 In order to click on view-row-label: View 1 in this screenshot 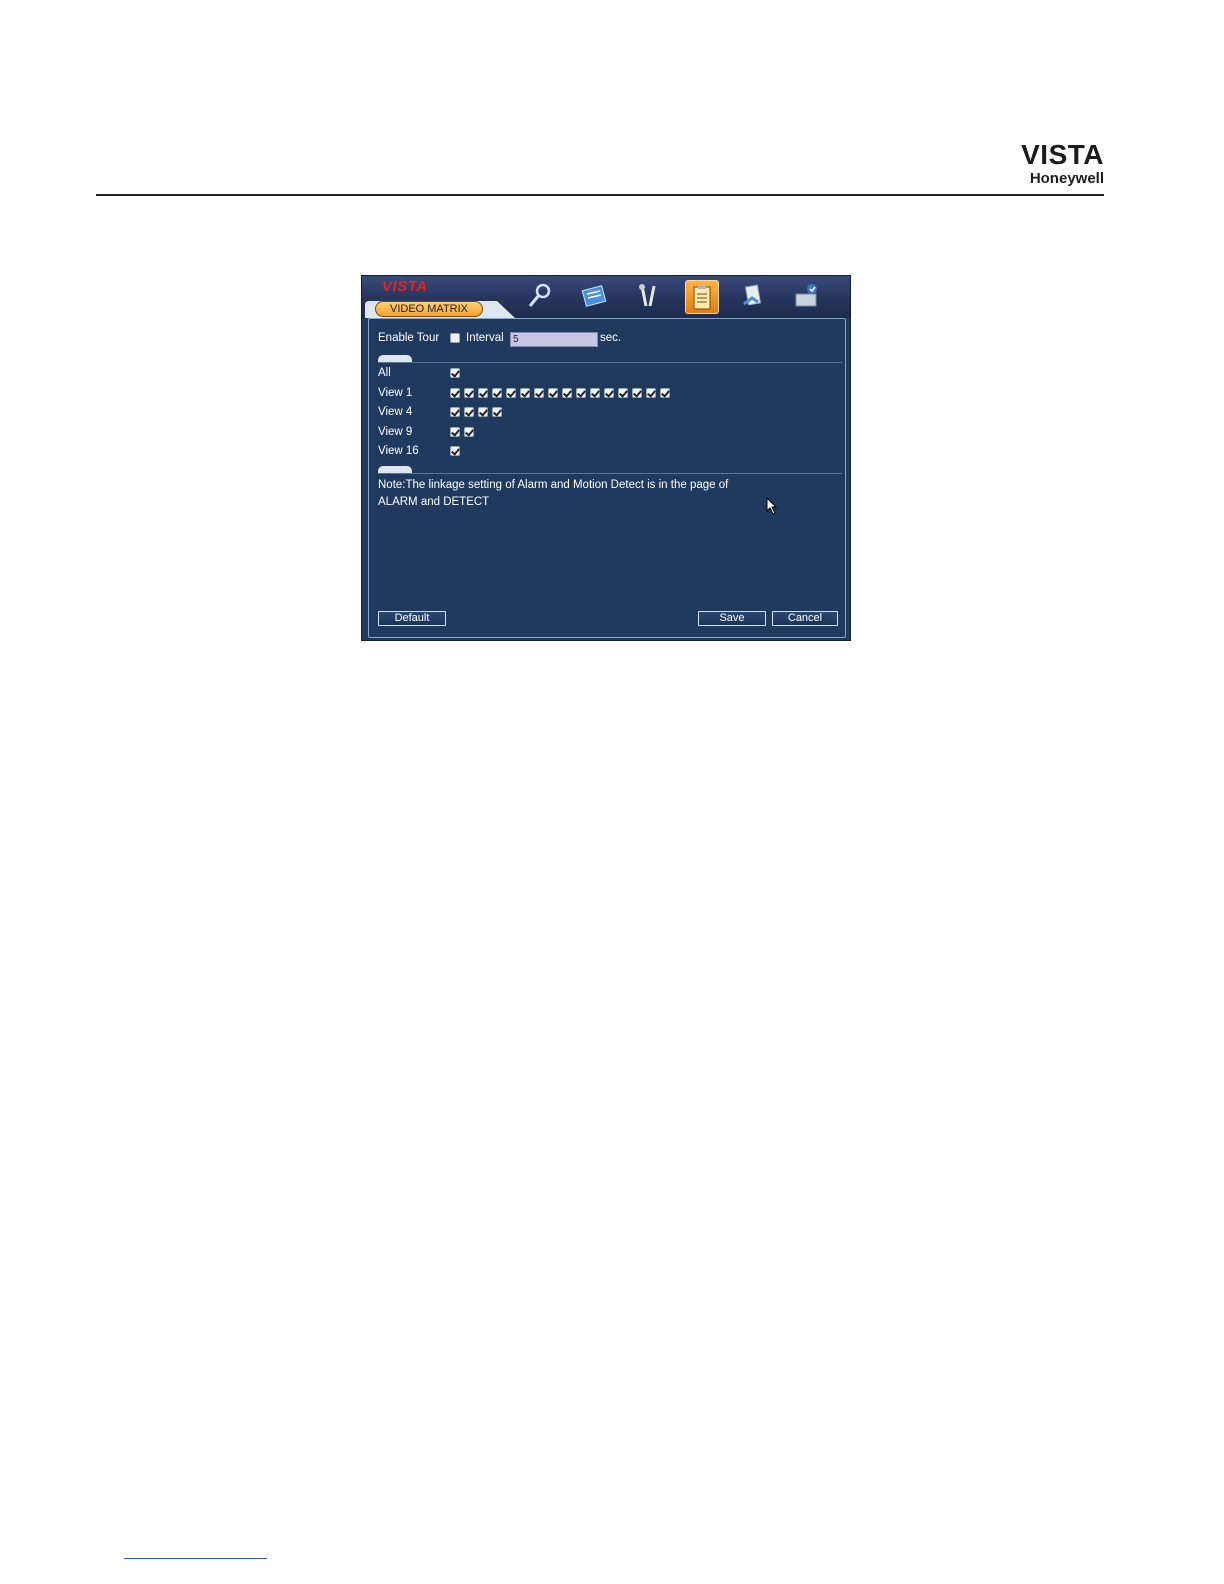, I will do `click(395, 392)`.